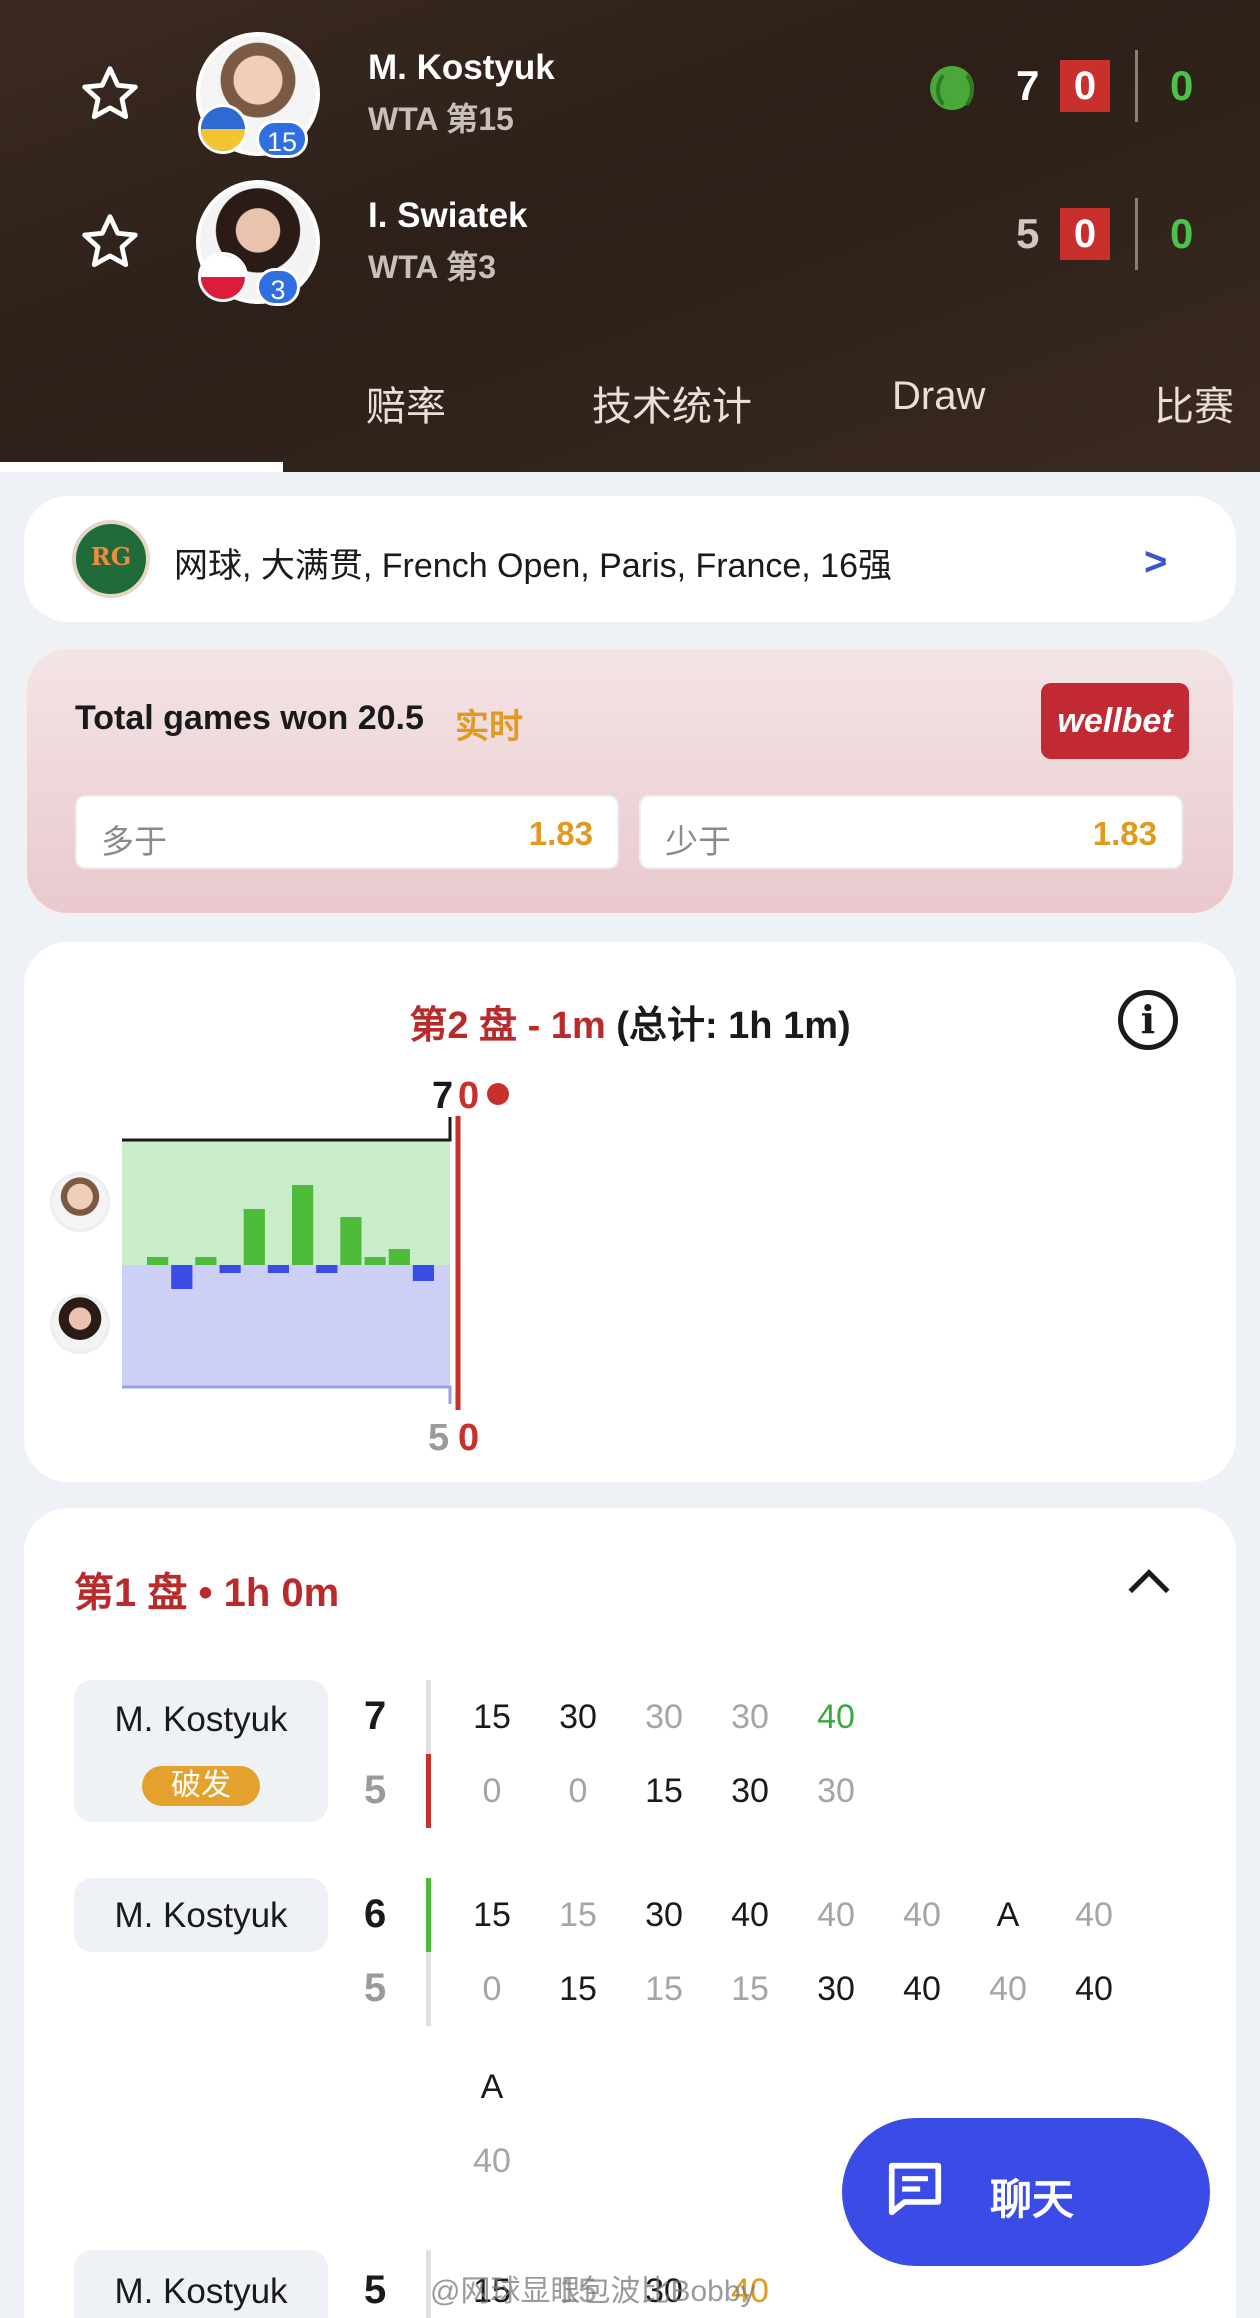  Describe the element at coordinates (1028, 85) in the screenshot. I see `set1-score: 7` at that location.